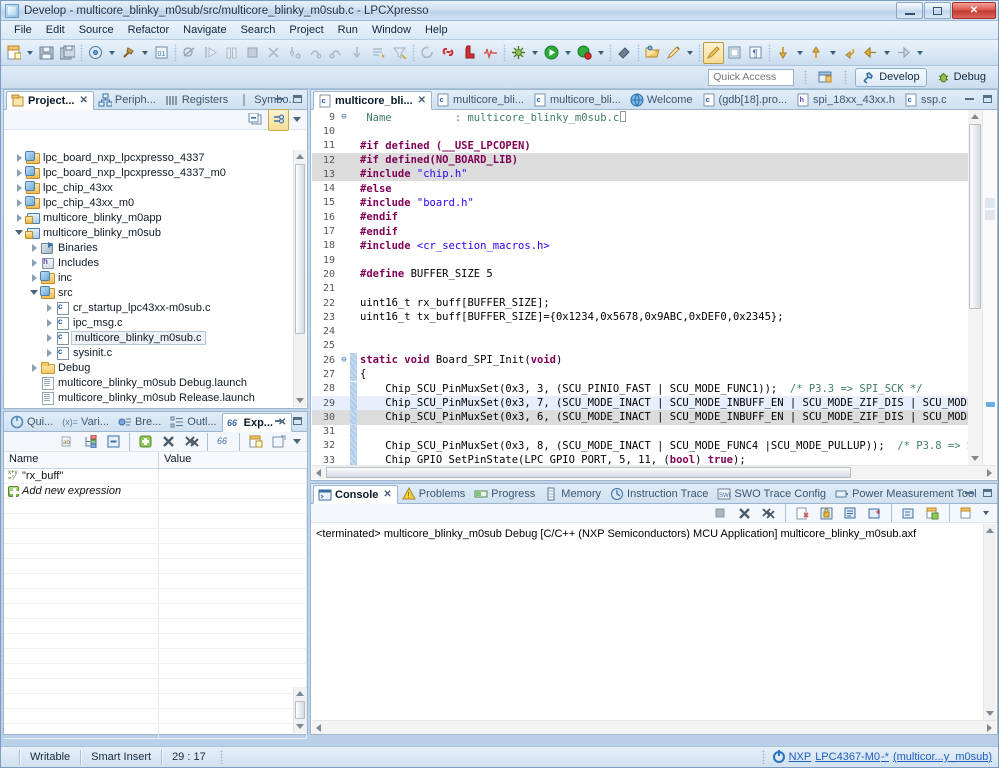 Image resolution: width=999 pixels, height=768 pixels. I want to click on menu-refactor: Refactor, so click(149, 30).